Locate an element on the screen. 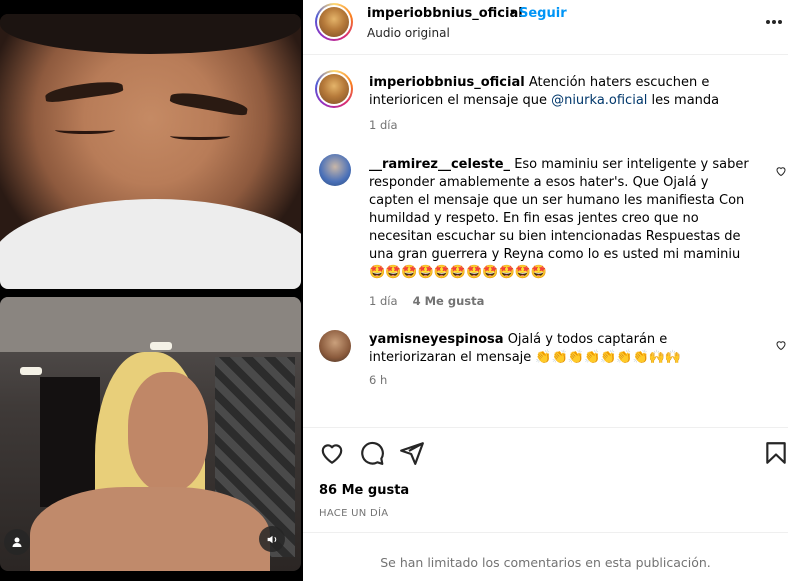 This screenshot has height=581, width=788. audio-label: Audio original is located at coordinates (408, 33).